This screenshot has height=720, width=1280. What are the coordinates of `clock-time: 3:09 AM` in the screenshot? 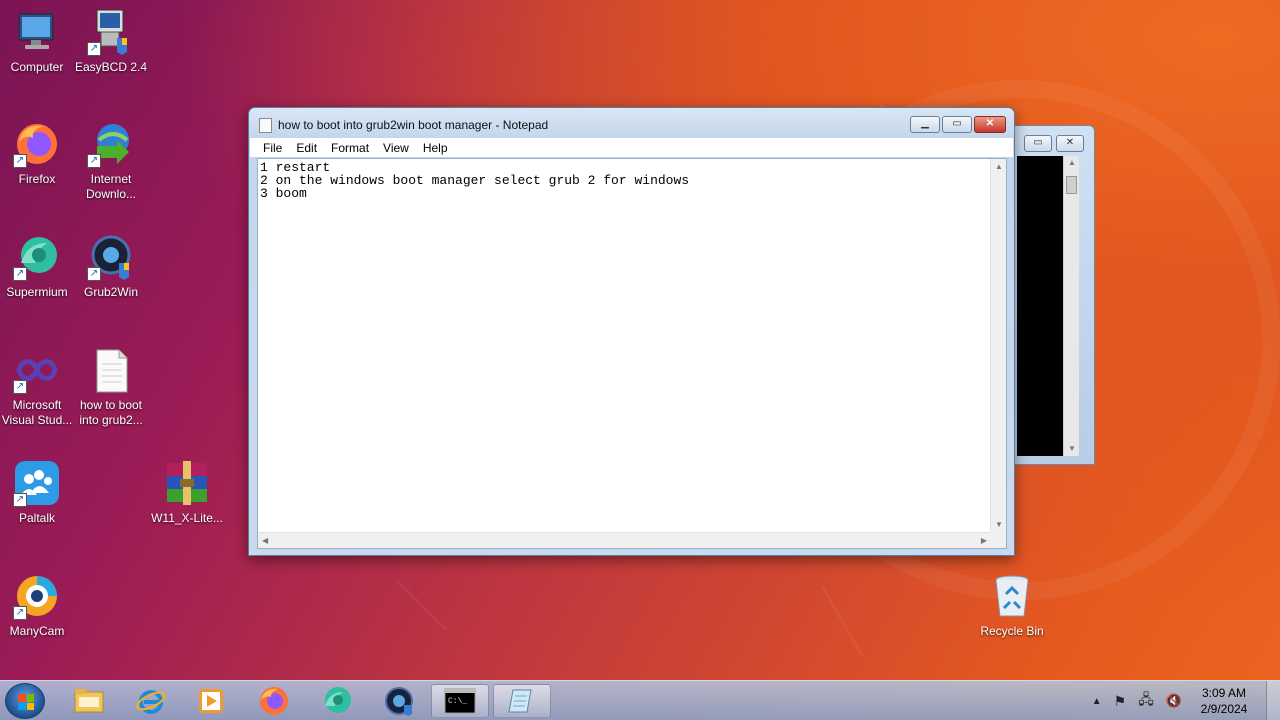 It's located at (1224, 693).